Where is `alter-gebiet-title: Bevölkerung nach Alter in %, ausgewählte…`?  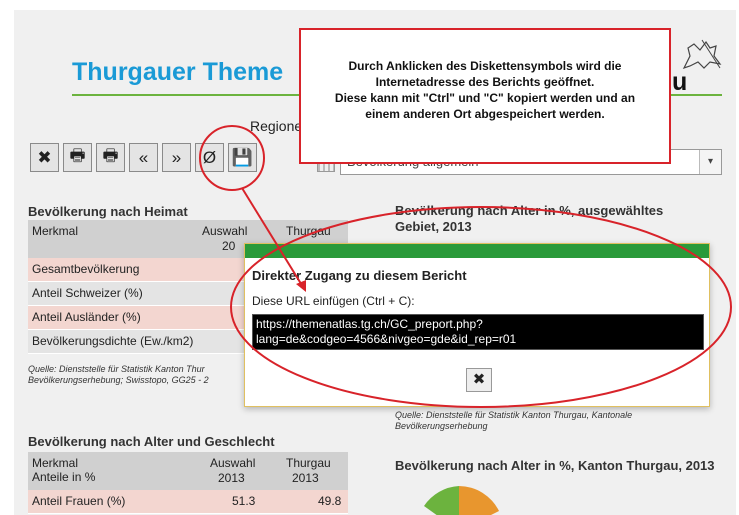 alter-gebiet-title: Bevölkerung nach Alter in %, ausgewählte… is located at coordinates (529, 219).